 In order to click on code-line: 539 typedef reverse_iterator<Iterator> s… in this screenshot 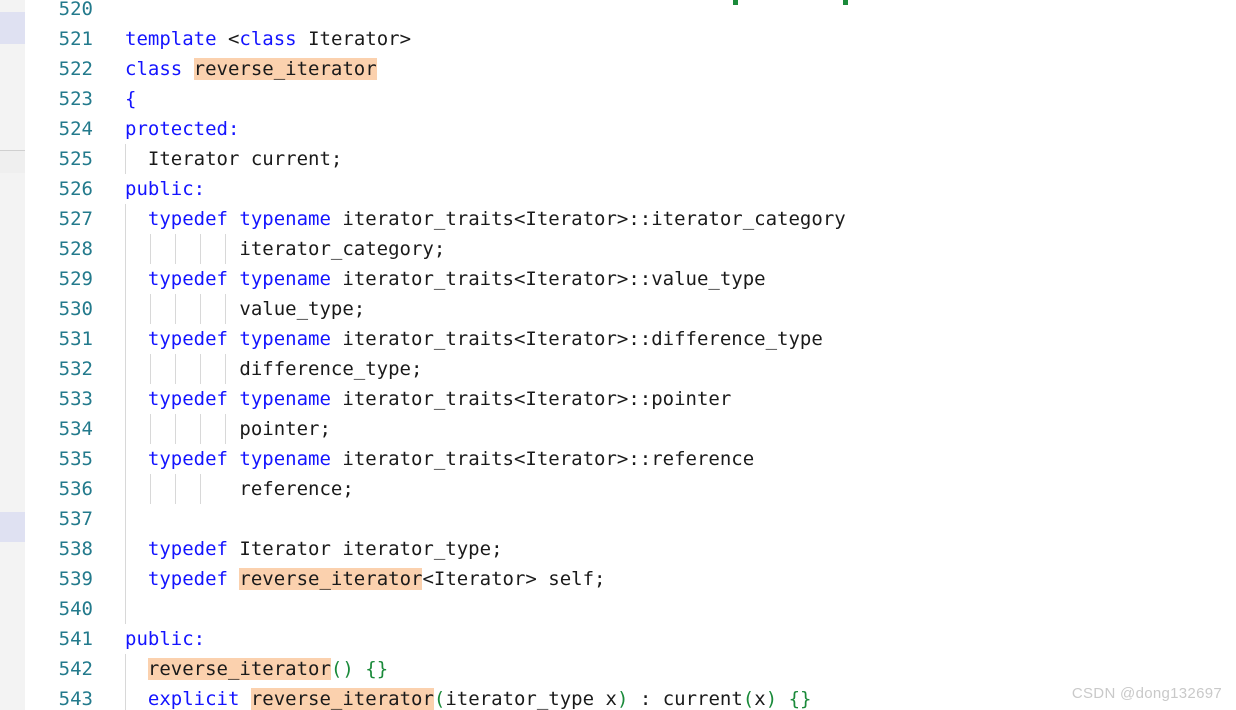, I will do `click(630, 579)`.